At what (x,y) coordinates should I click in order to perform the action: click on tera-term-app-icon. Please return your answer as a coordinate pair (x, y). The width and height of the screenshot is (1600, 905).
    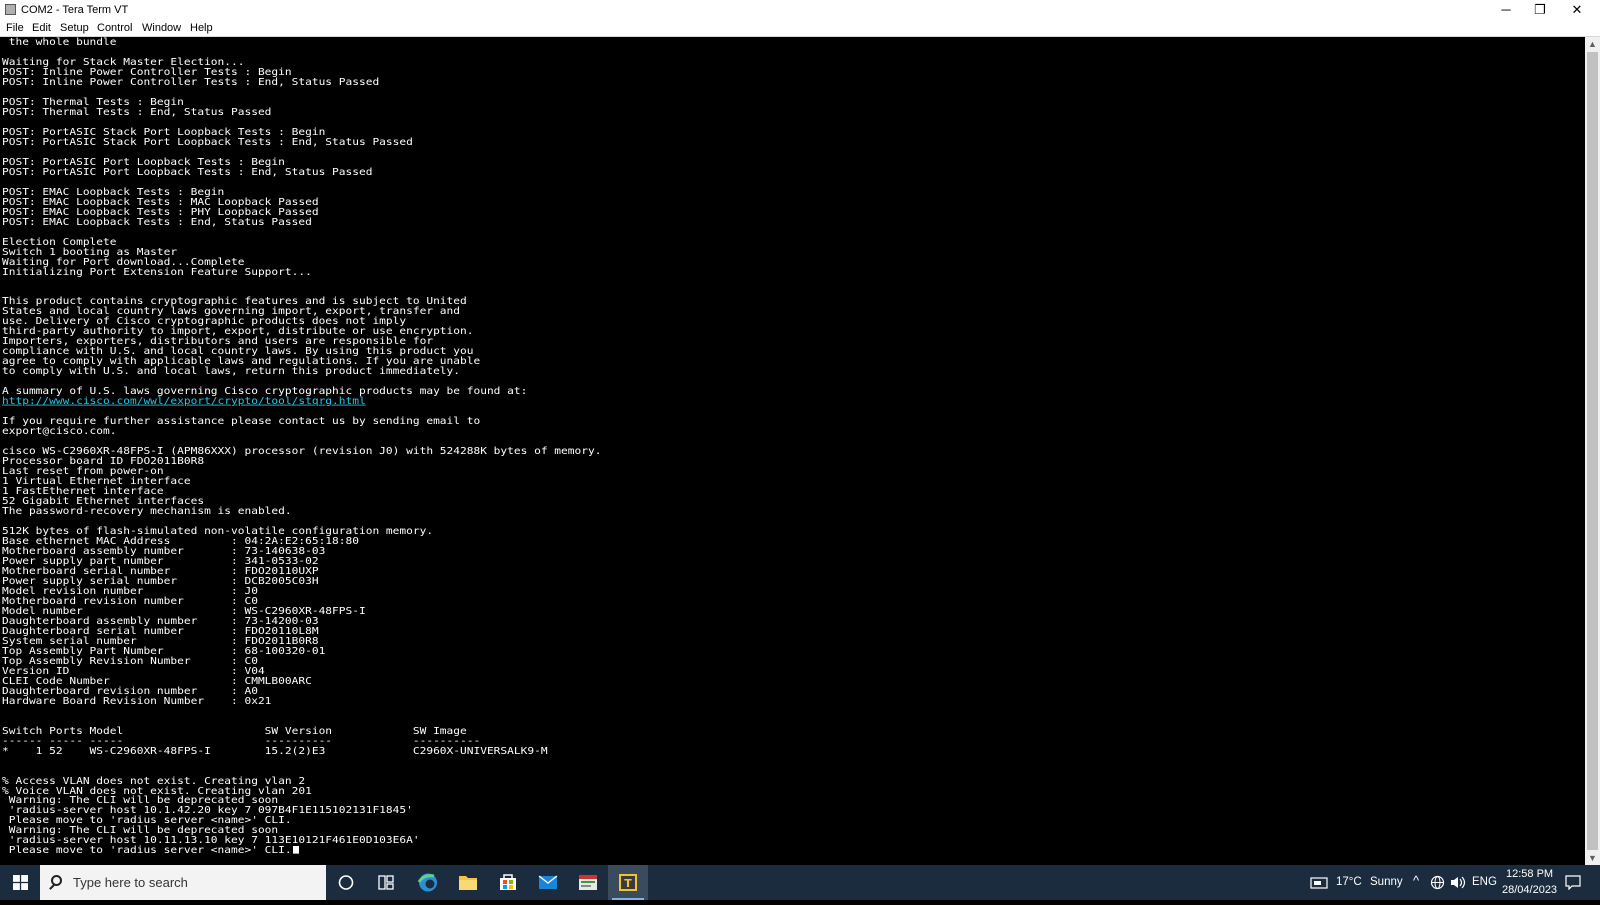
    Looking at the image, I should click on (10, 9).